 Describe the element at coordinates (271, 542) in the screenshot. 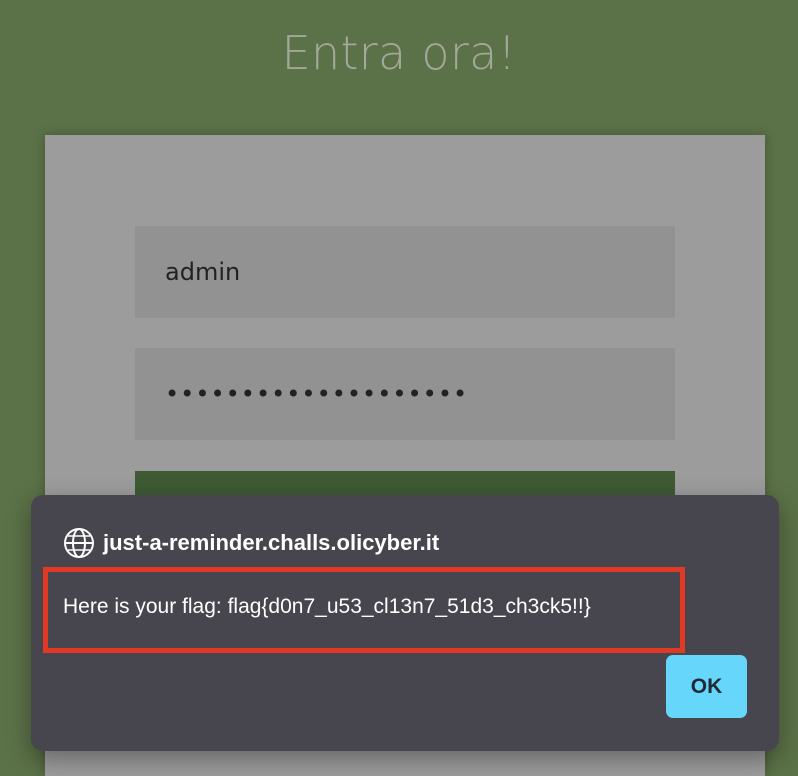

I see `dialog-origin-text: just-a-reminder.challs.olicyber.it` at that location.